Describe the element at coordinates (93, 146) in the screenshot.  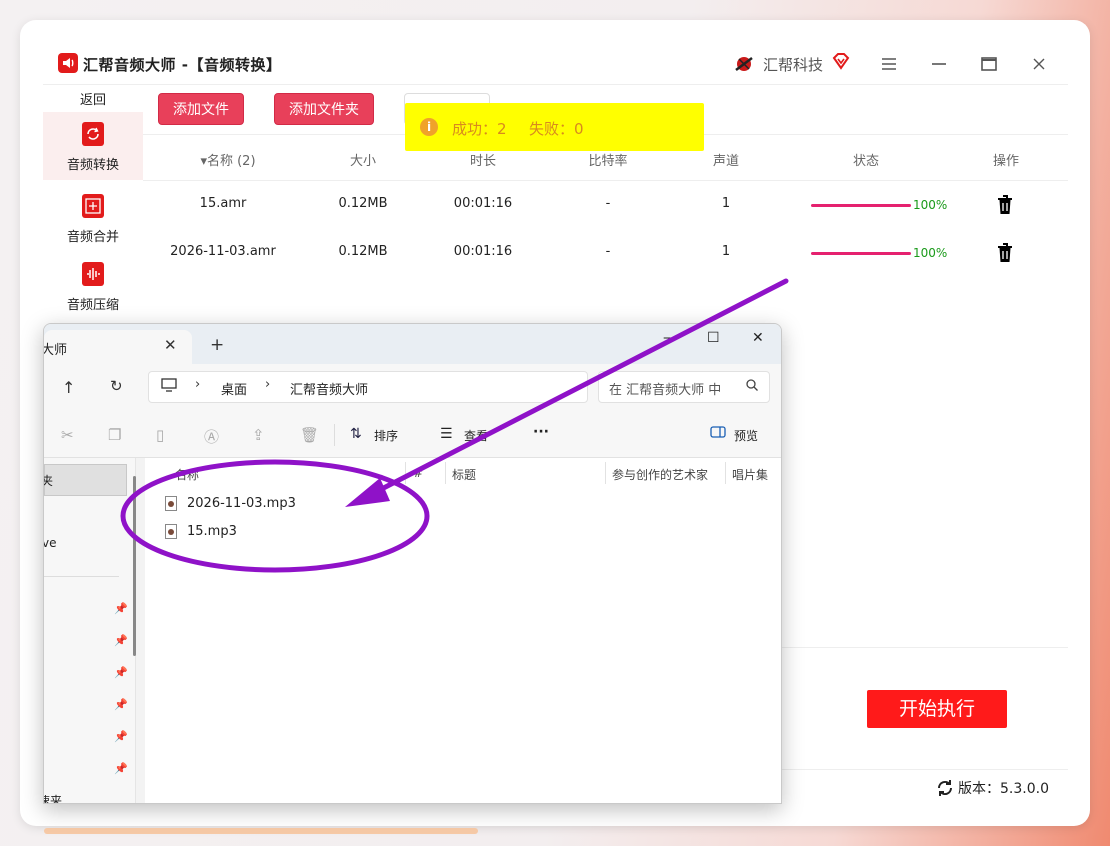
I see `sidebar-item-convert: 音频转换` at that location.